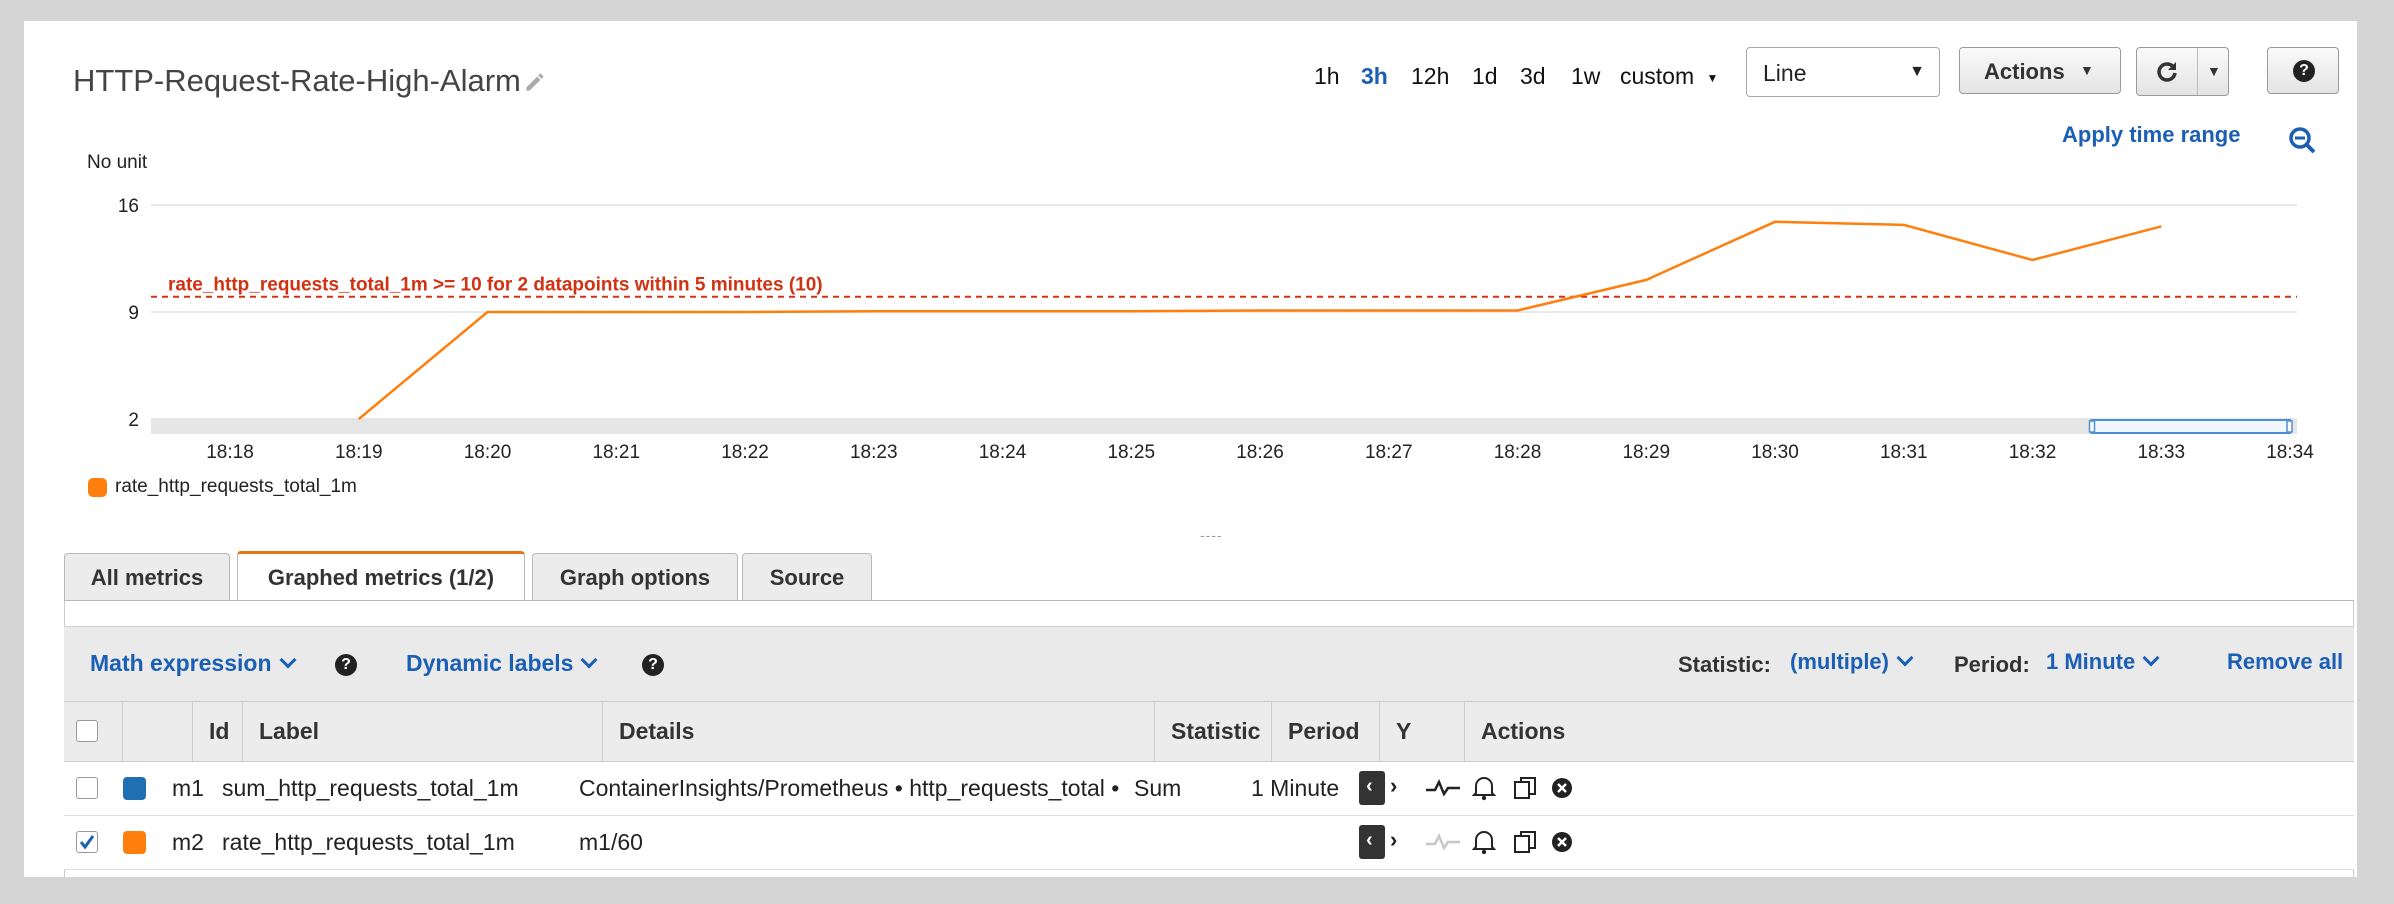 The image size is (2394, 904). What do you see at coordinates (611, 842) in the screenshot?
I see `metric-details: m1/60` at bounding box center [611, 842].